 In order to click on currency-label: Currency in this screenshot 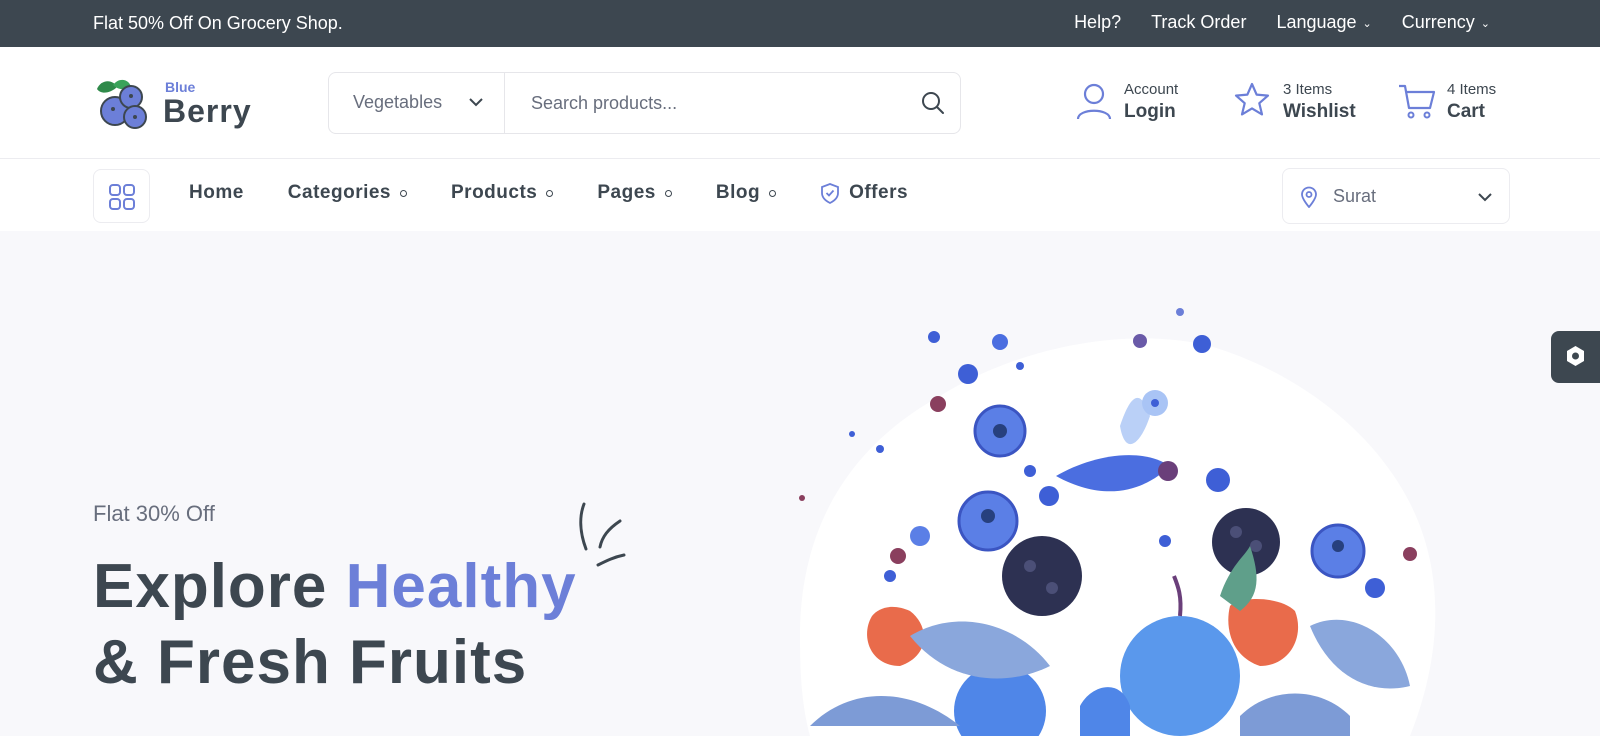, I will do `click(1438, 22)`.